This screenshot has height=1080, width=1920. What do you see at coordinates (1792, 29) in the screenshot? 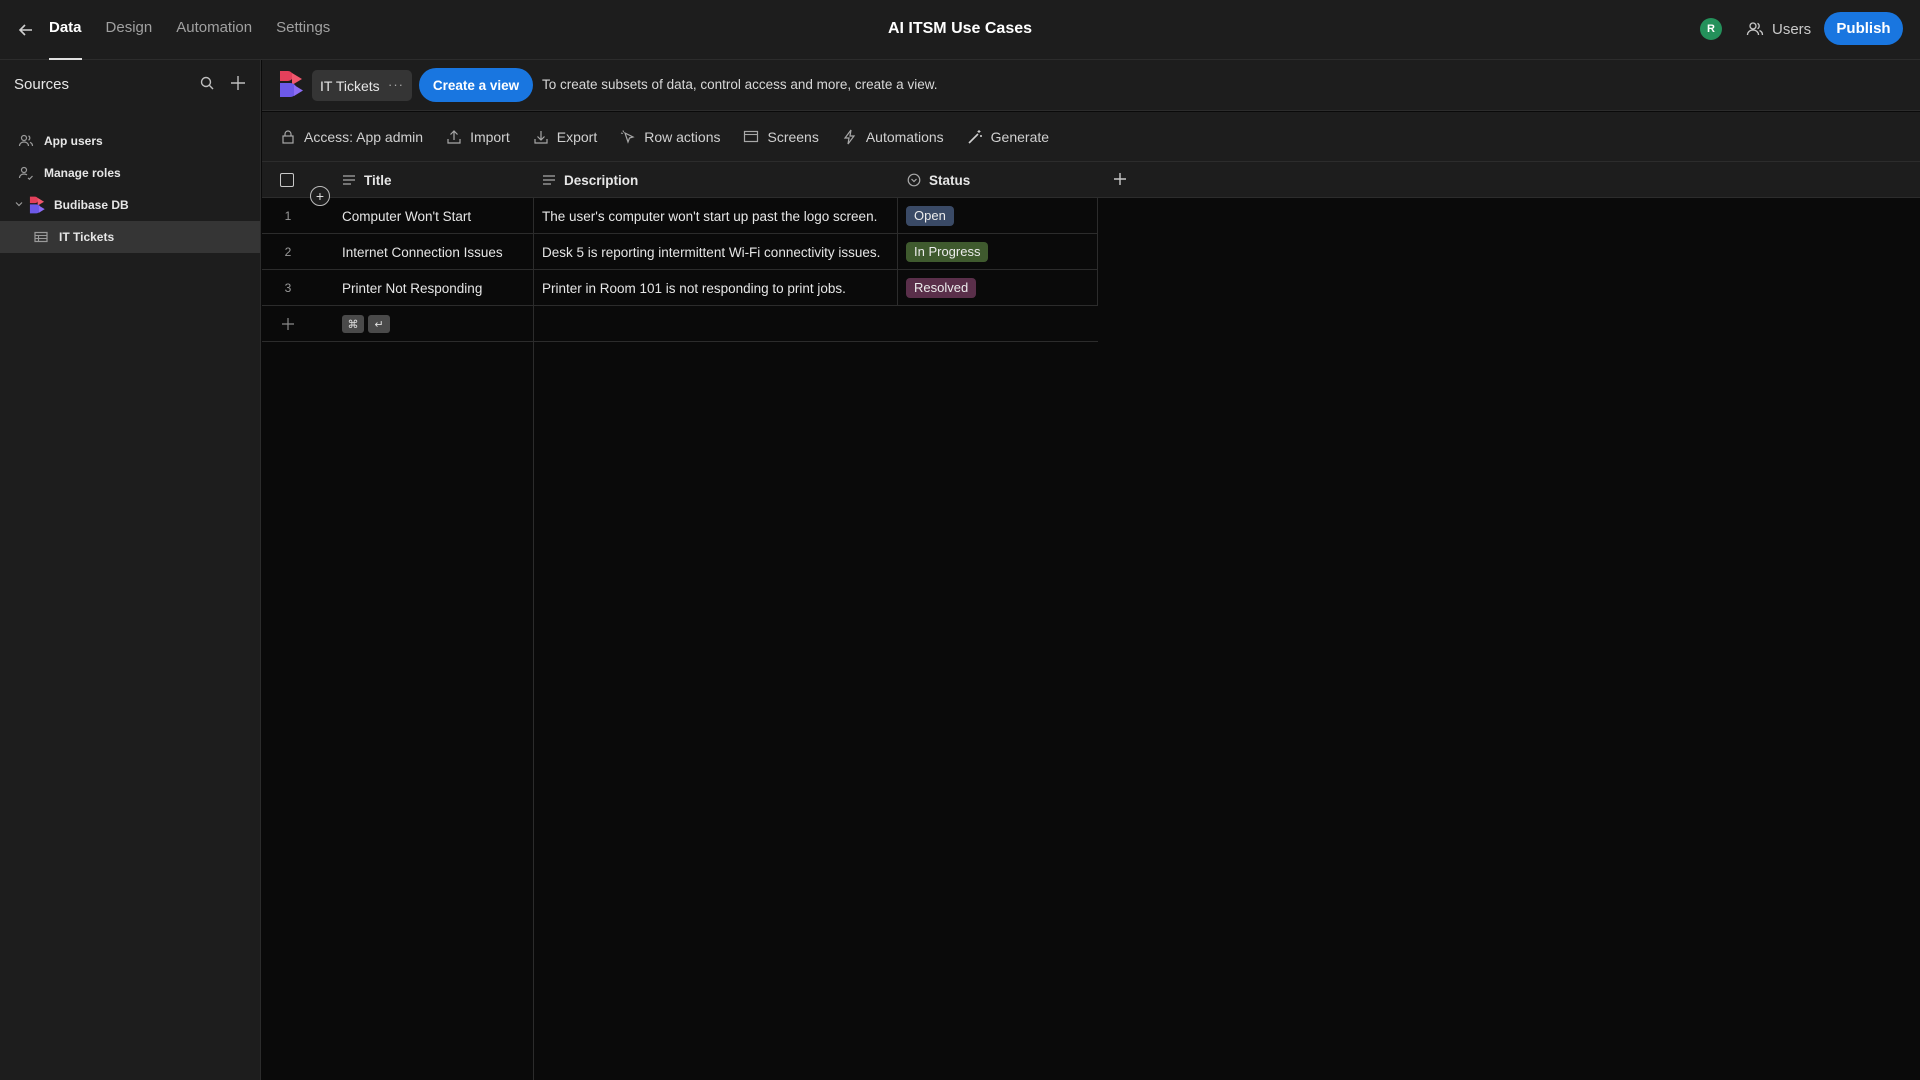
I see `users-label: Users` at bounding box center [1792, 29].